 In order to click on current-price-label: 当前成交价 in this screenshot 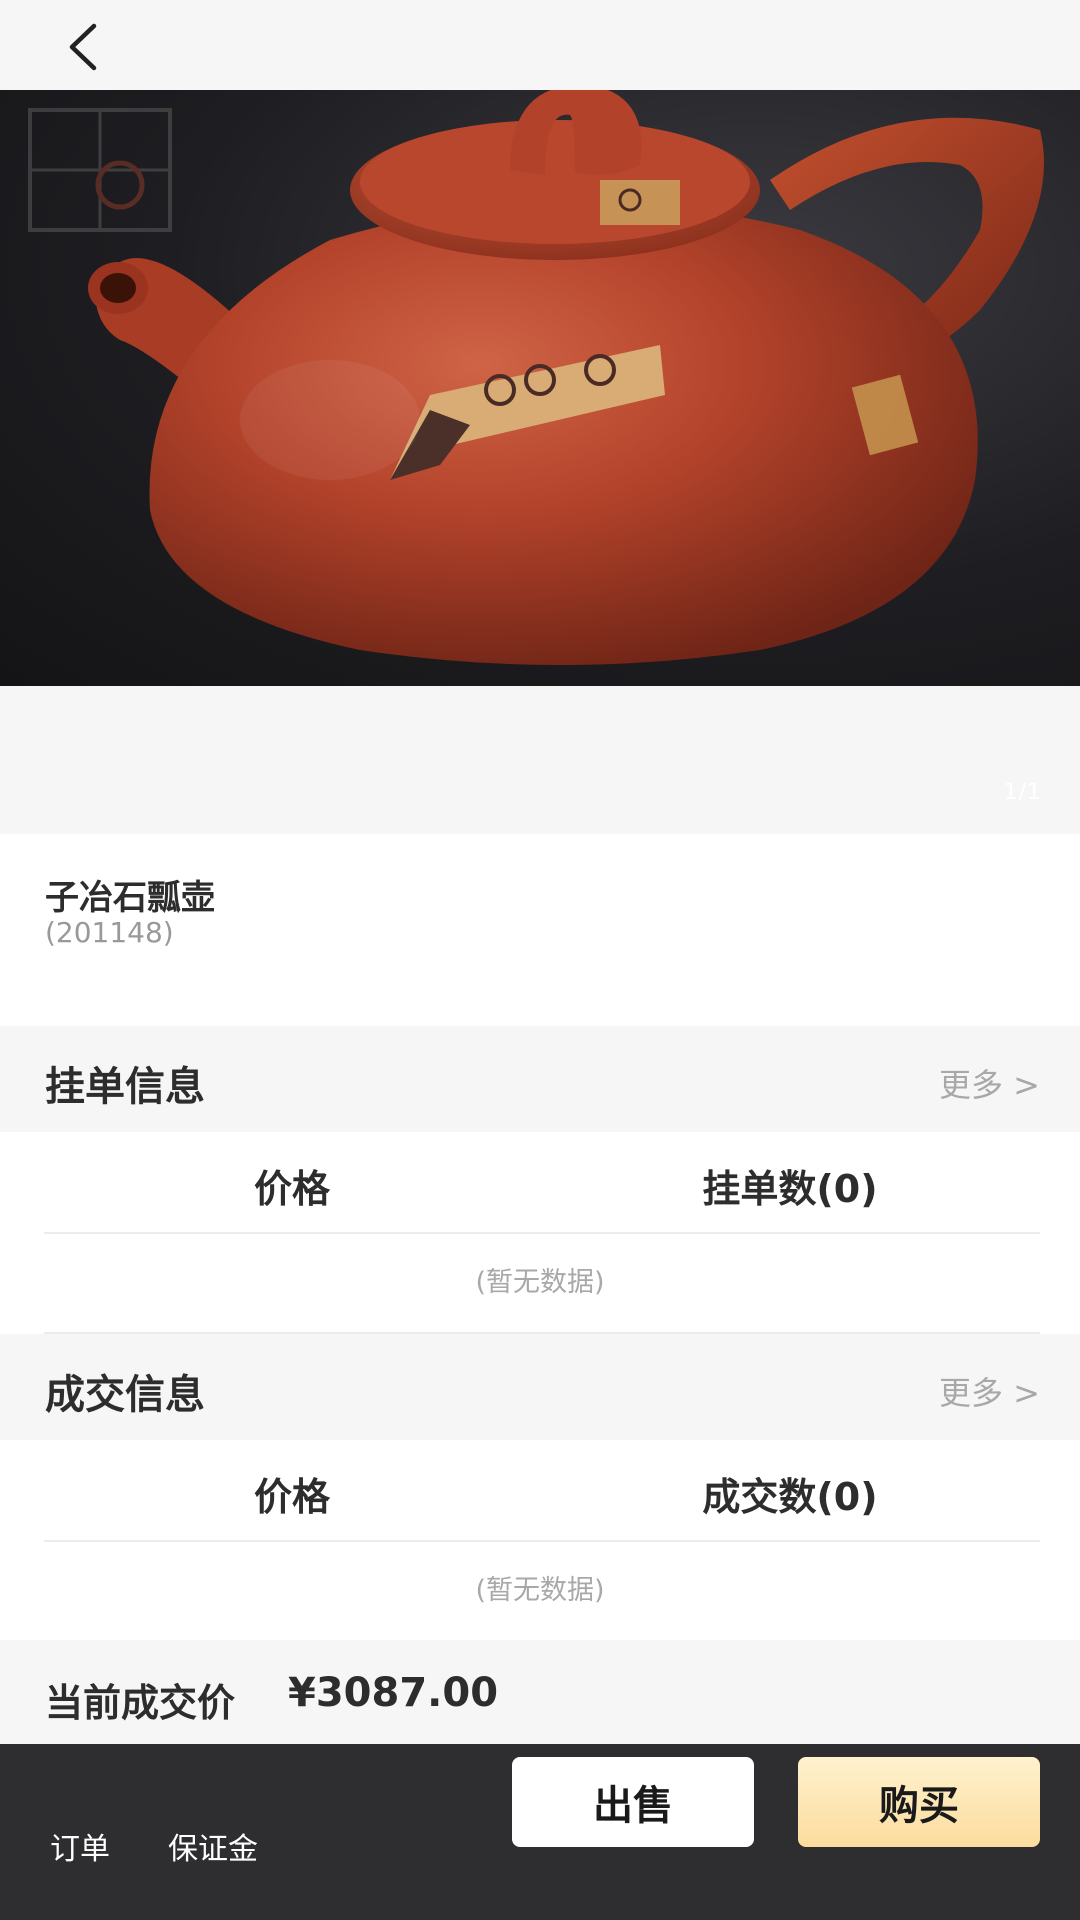, I will do `click(140, 1703)`.